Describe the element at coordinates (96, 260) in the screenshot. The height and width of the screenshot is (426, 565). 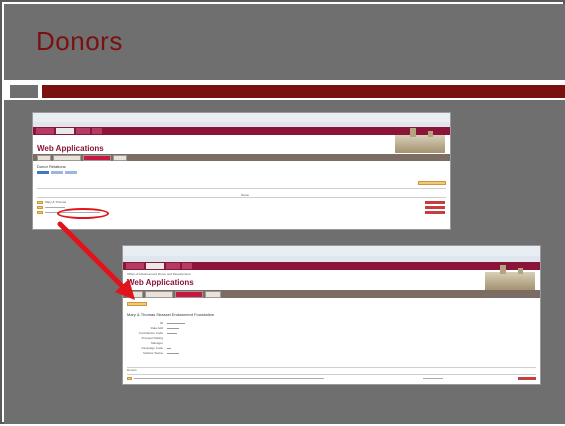
I see `red-arrow-icon` at that location.